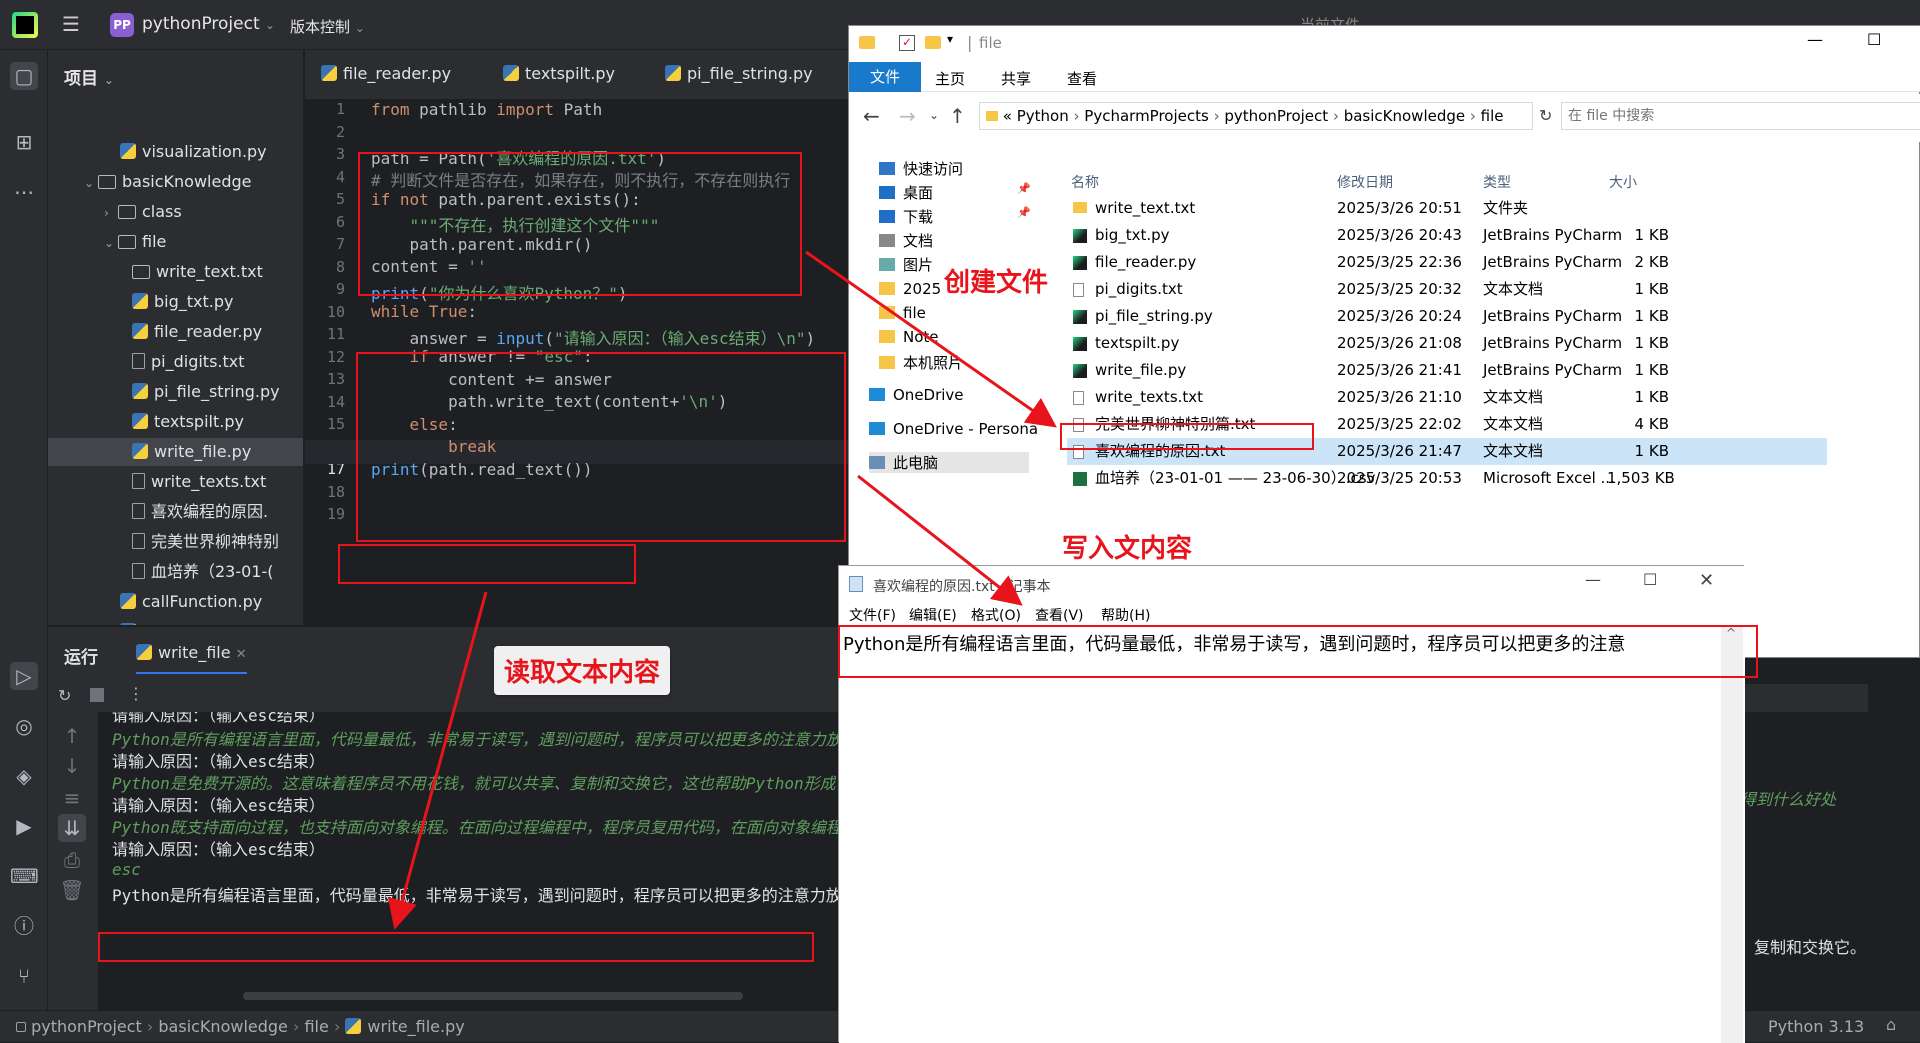 This screenshot has height=1043, width=1920. Describe the element at coordinates (1082, 78) in the screenshot. I see `ribbon-tab-view: 查看` at that location.